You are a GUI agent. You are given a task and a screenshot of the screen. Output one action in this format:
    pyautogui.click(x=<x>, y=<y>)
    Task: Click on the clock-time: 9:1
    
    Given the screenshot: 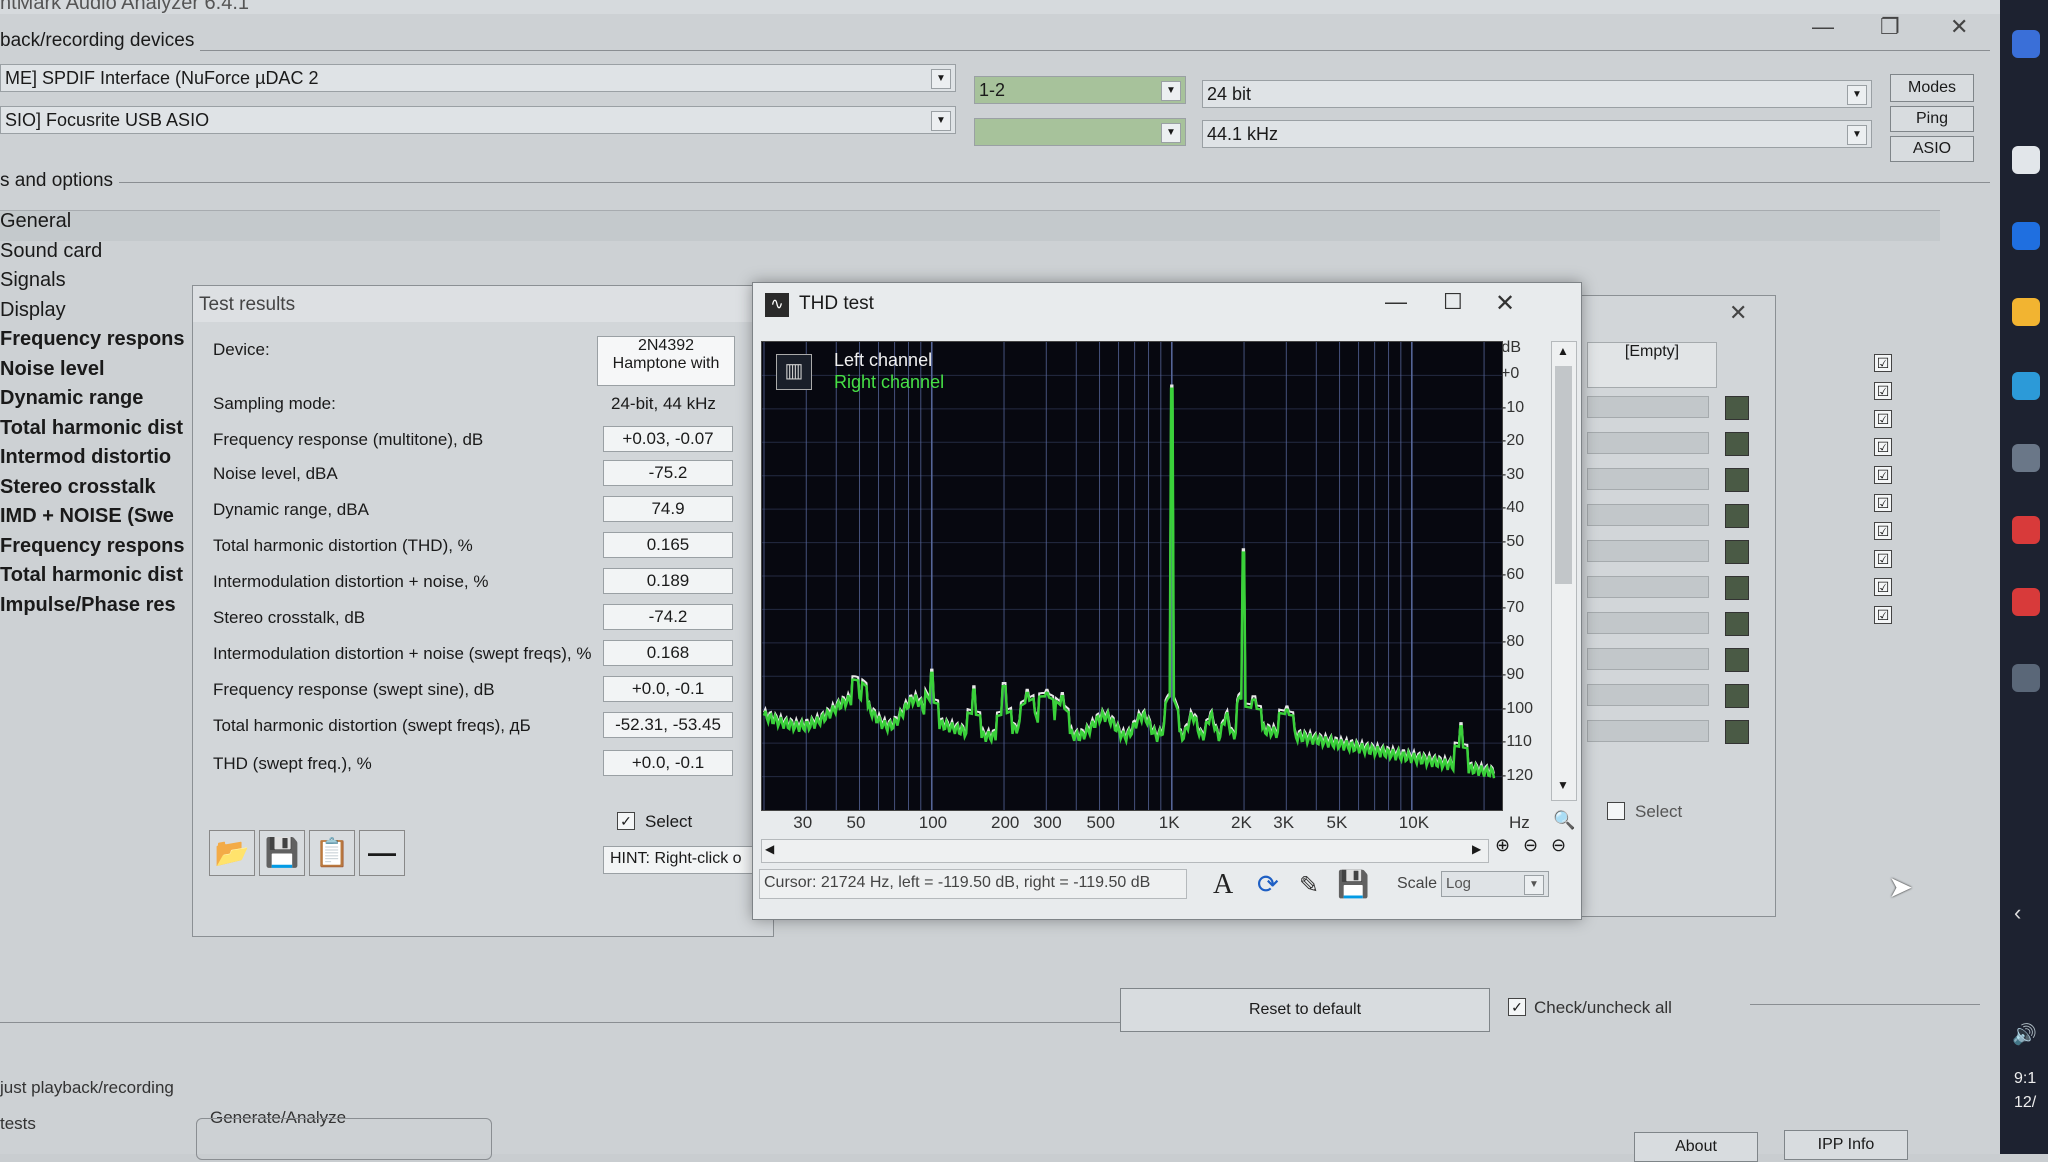 What is the action you would take?
    pyautogui.click(x=2025, y=1079)
    